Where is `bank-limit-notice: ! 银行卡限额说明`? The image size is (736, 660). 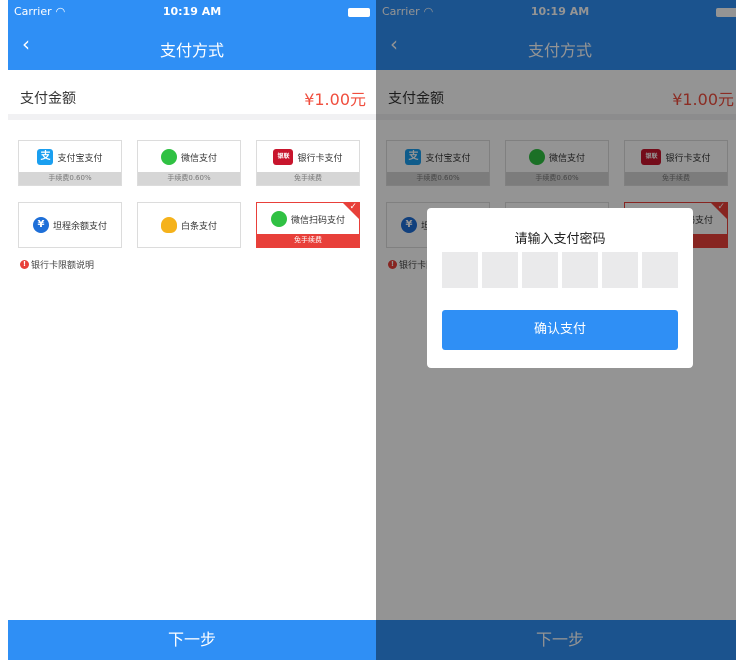
bank-limit-notice: ! 银行卡限额说明 is located at coordinates (57, 264).